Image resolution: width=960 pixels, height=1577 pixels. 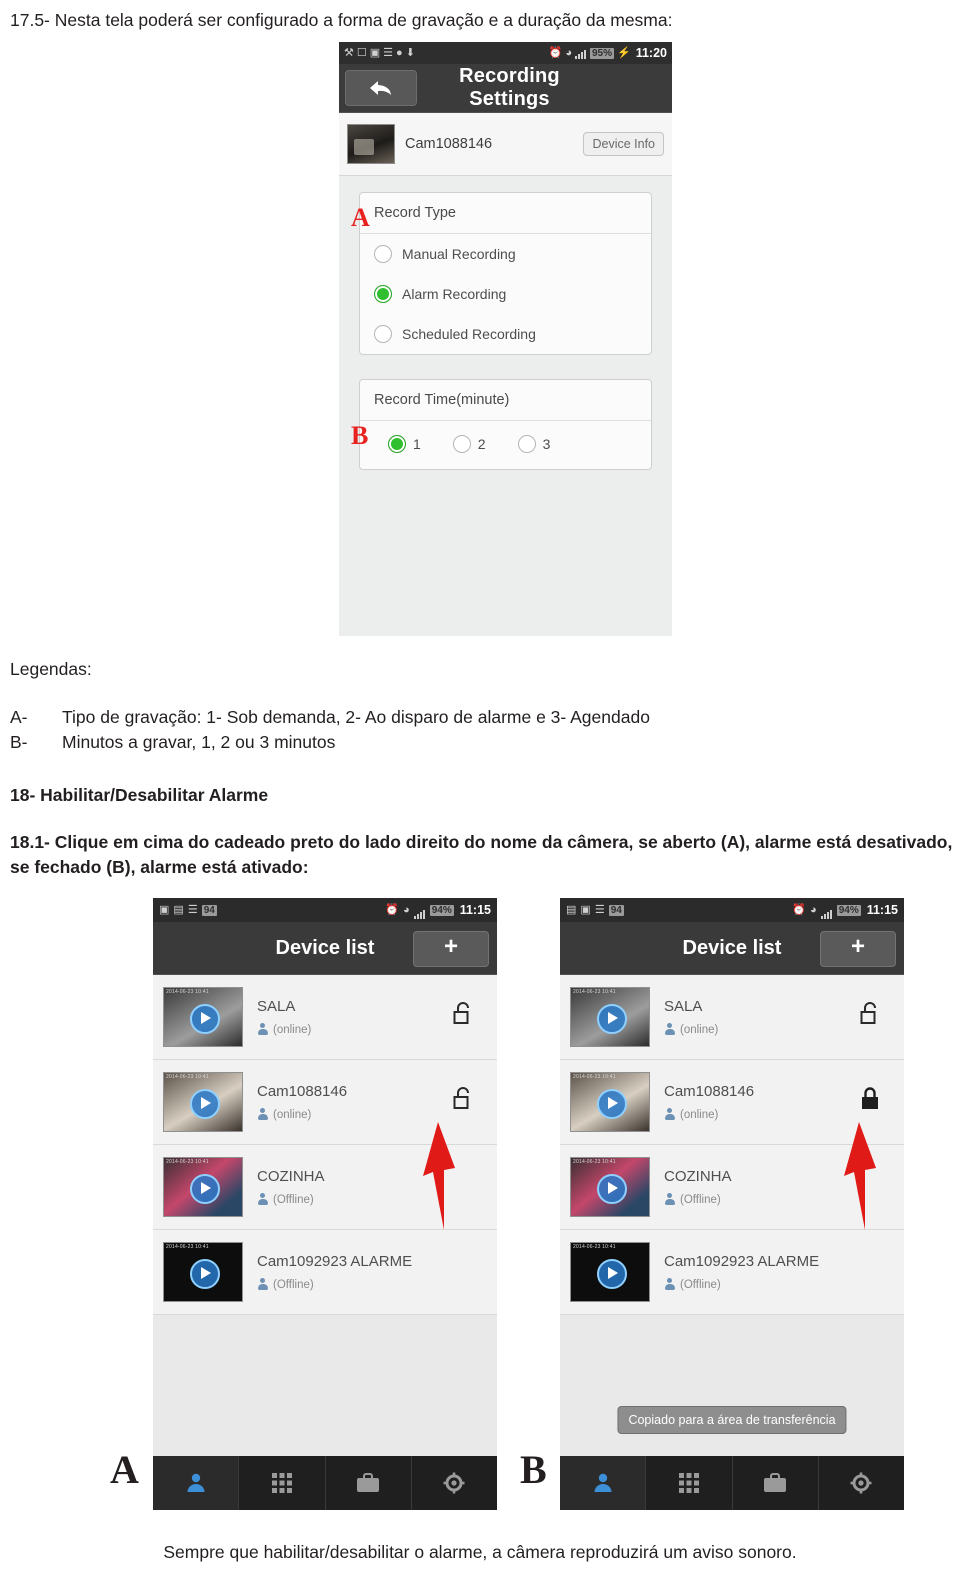 I want to click on legend-key-b: B-, so click(x=19, y=741).